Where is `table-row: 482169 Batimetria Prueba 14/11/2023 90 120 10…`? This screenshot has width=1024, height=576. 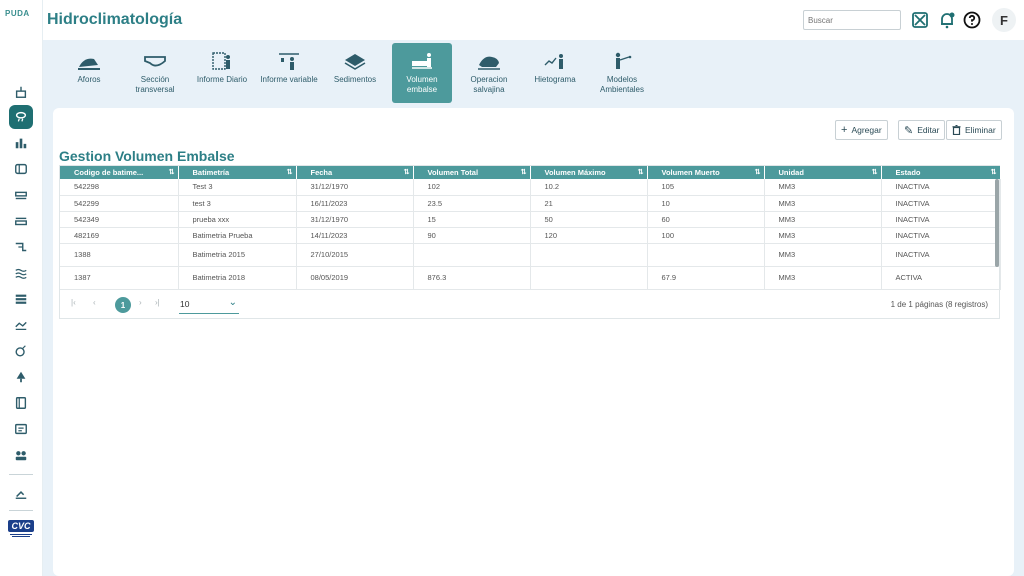
table-row: 482169 Batimetria Prueba 14/11/2023 90 120 10… is located at coordinates (530, 235).